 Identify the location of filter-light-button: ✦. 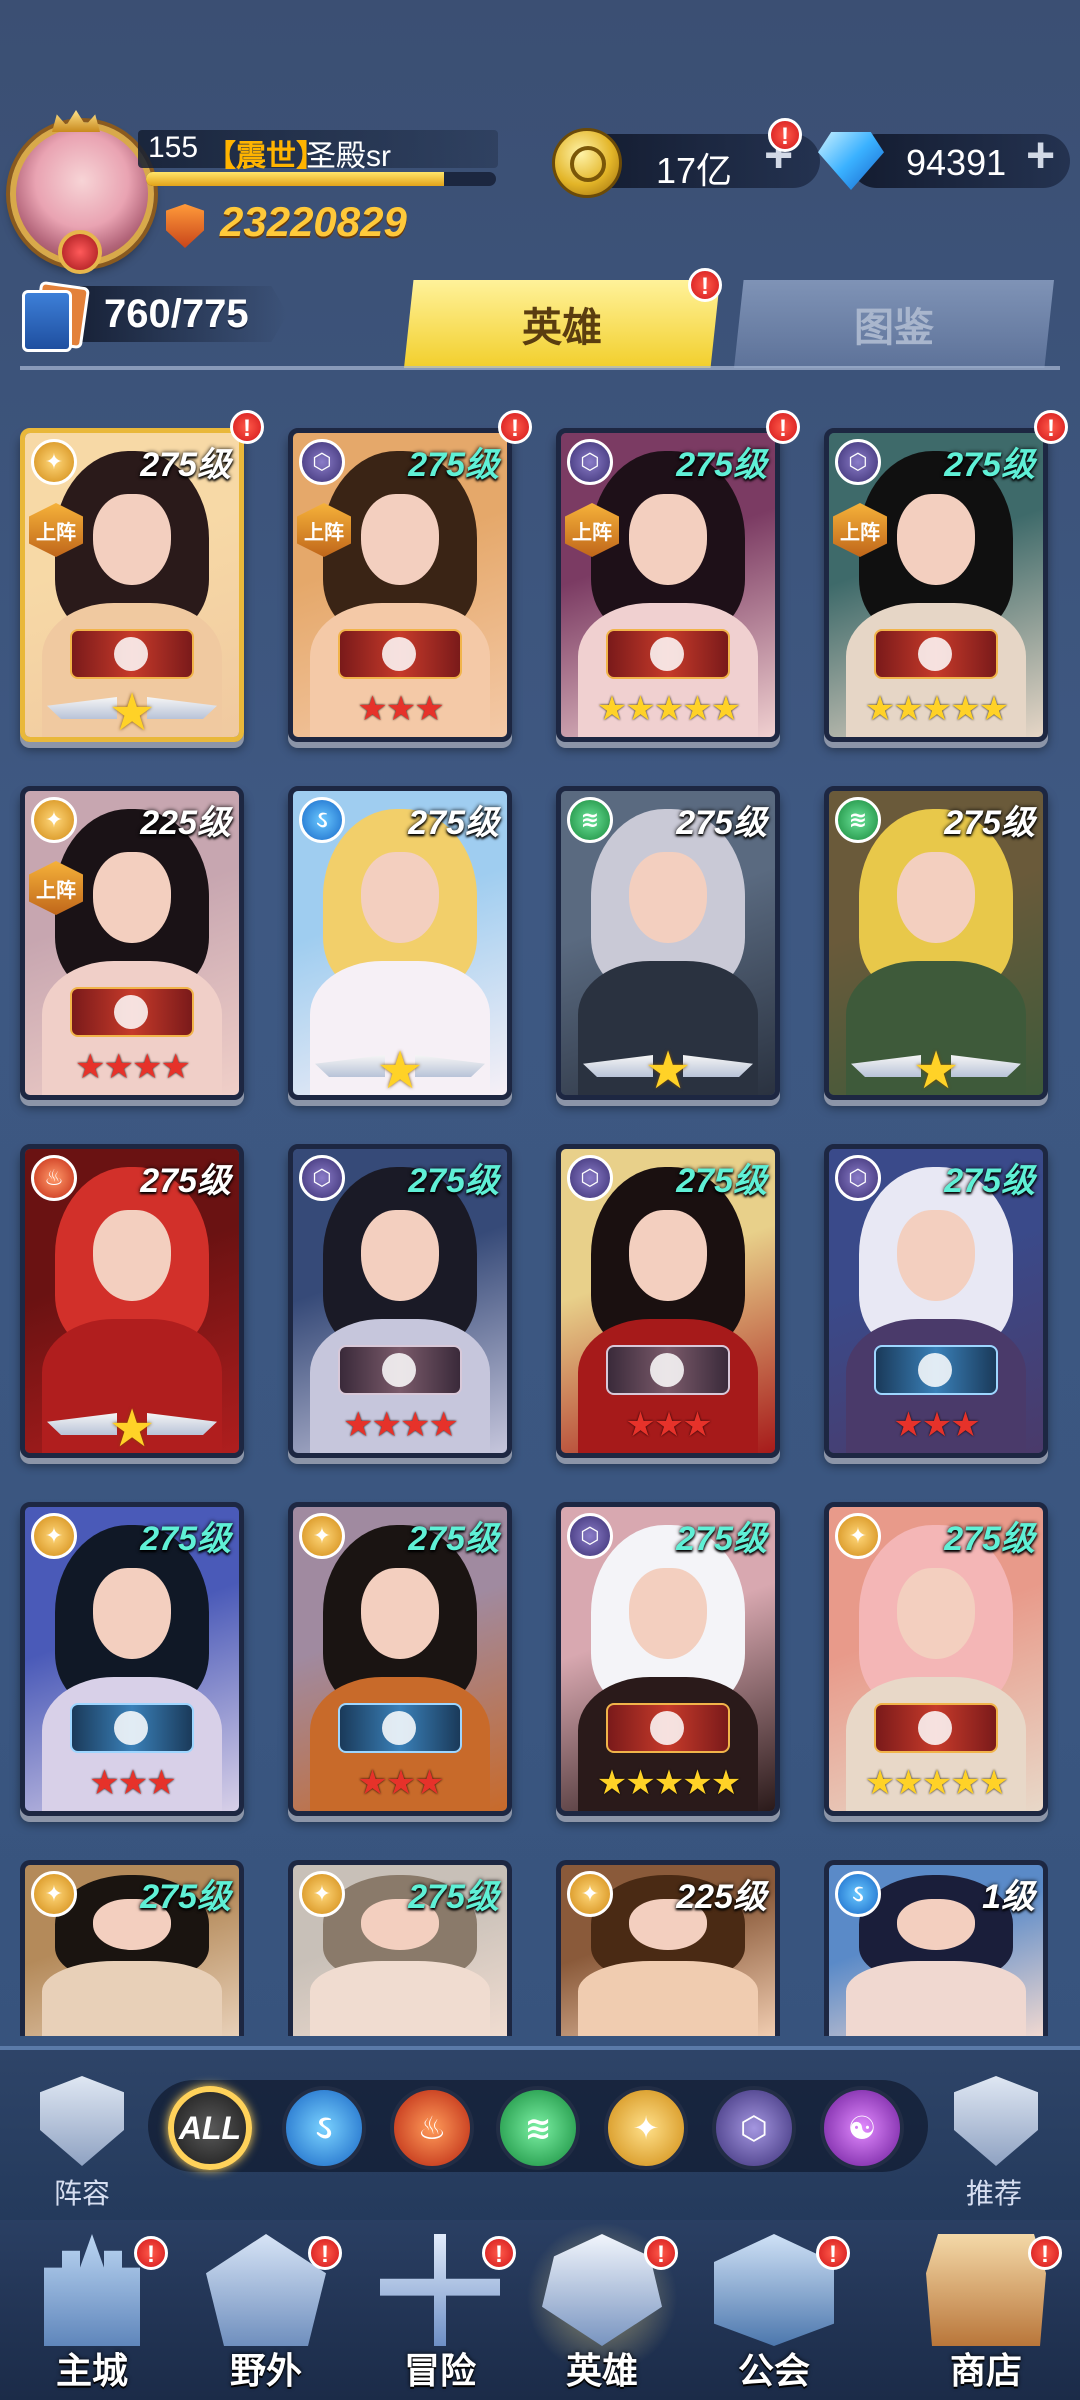
(646, 2128).